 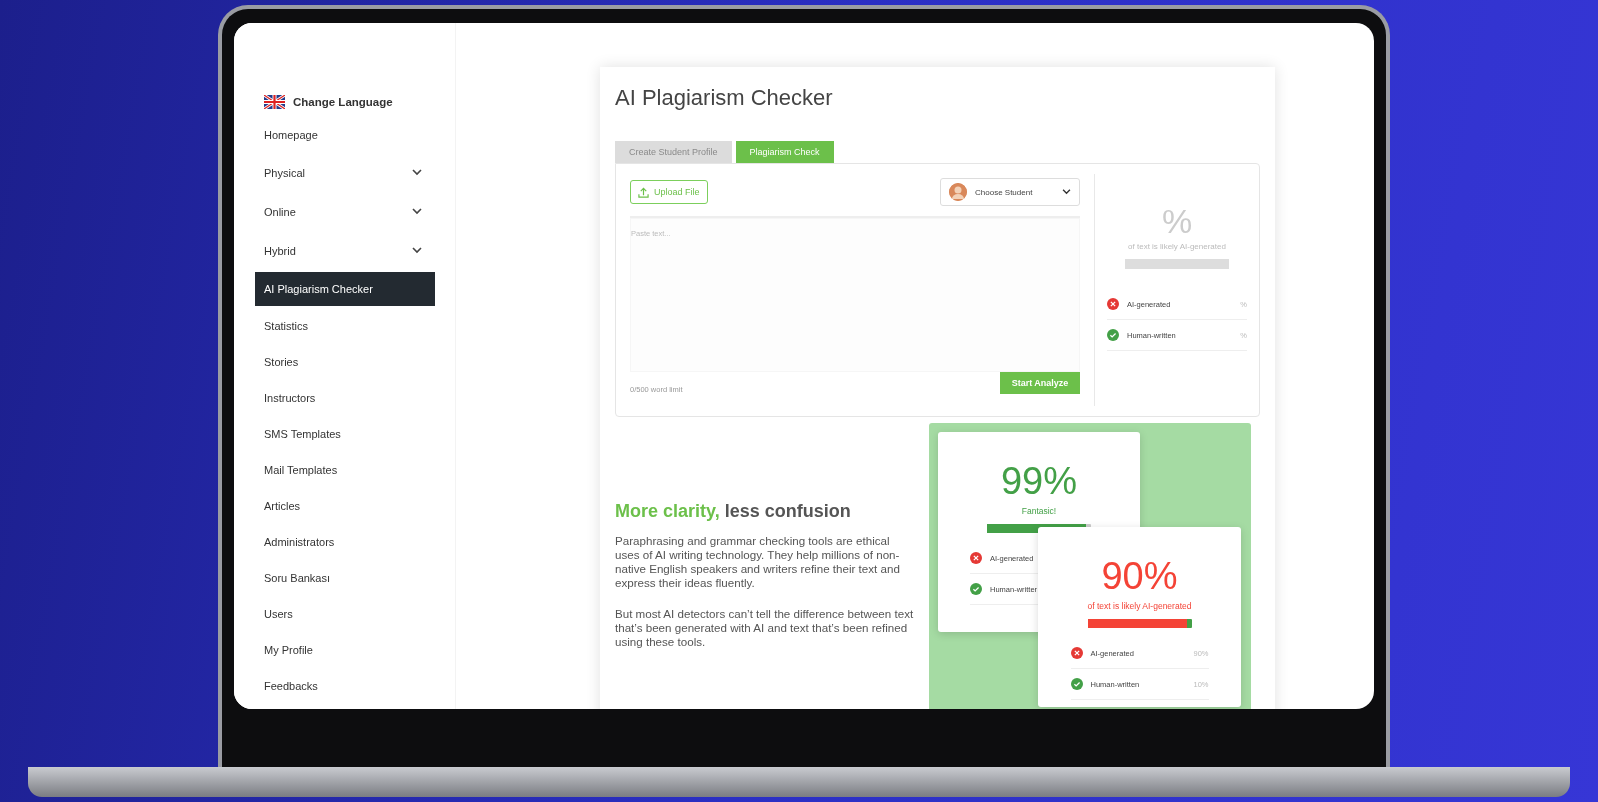 What do you see at coordinates (1139, 606) in the screenshot?
I see `result-caption: of text is likely AI-generated` at bounding box center [1139, 606].